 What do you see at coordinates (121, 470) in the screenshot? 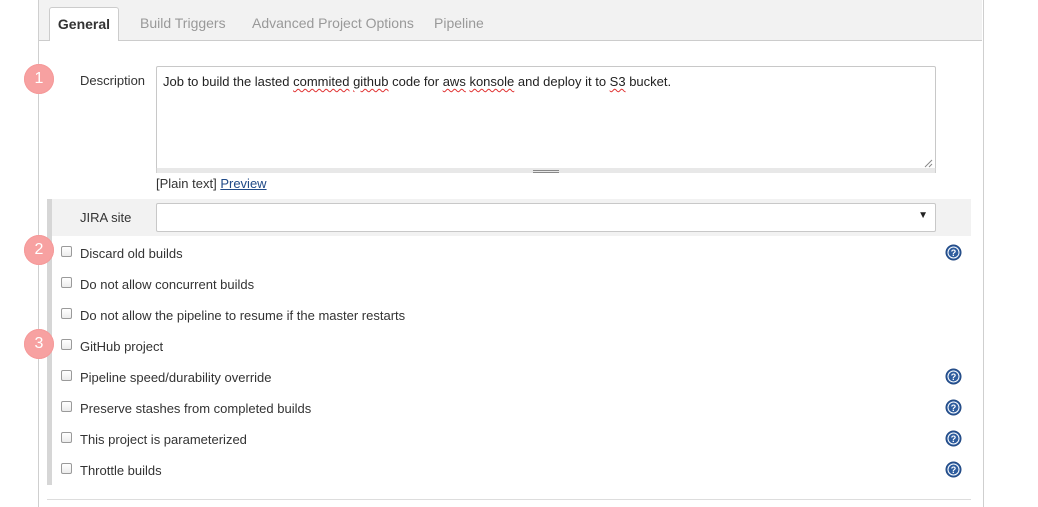
I see `throttle-builds-label: Throttle builds` at bounding box center [121, 470].